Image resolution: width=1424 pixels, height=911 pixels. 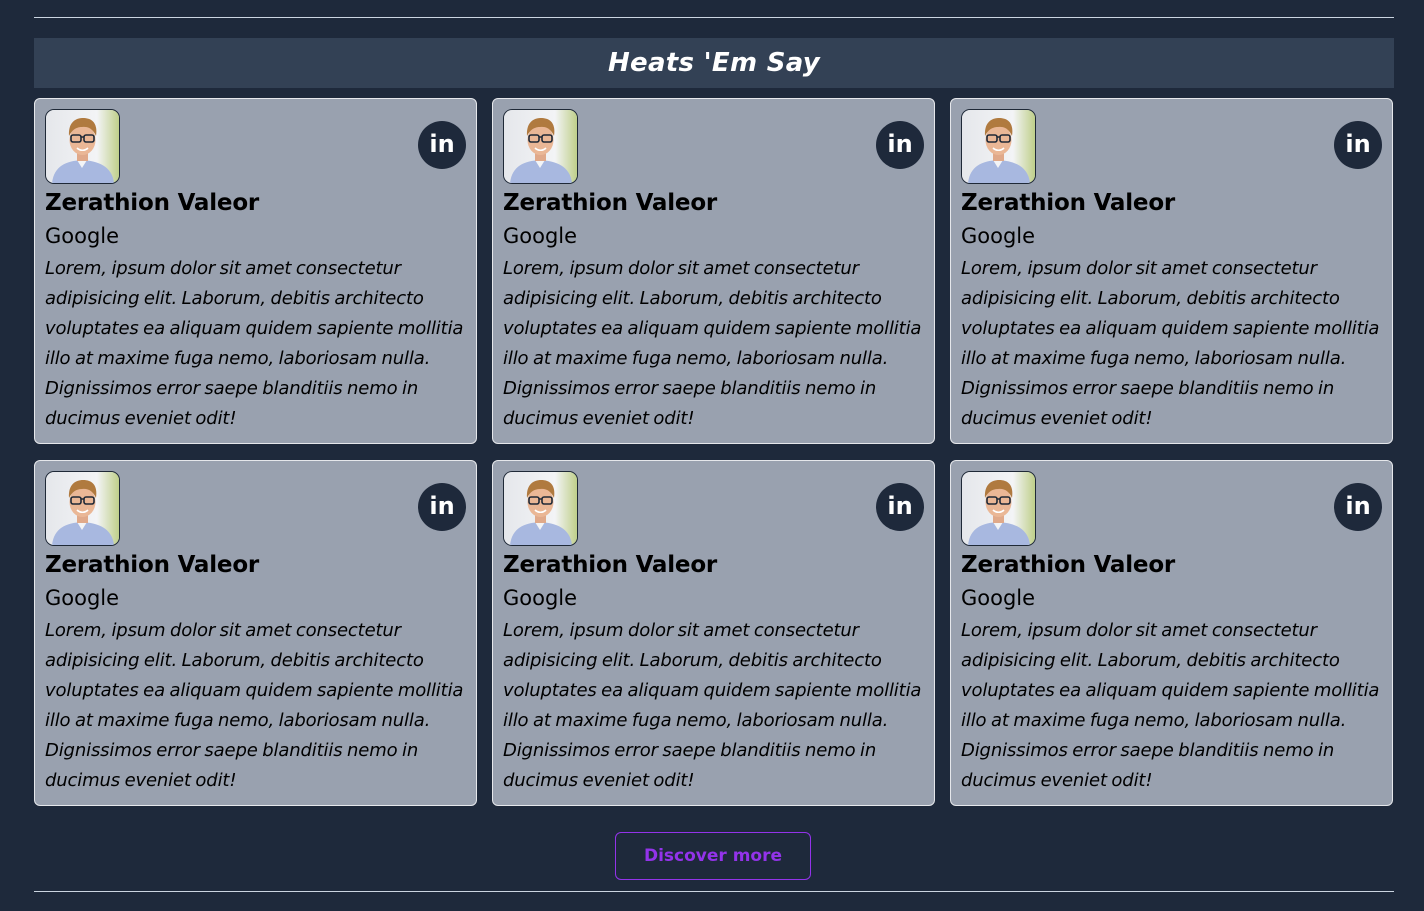 I want to click on section-title: Heats 'Em Say, so click(x=714, y=63).